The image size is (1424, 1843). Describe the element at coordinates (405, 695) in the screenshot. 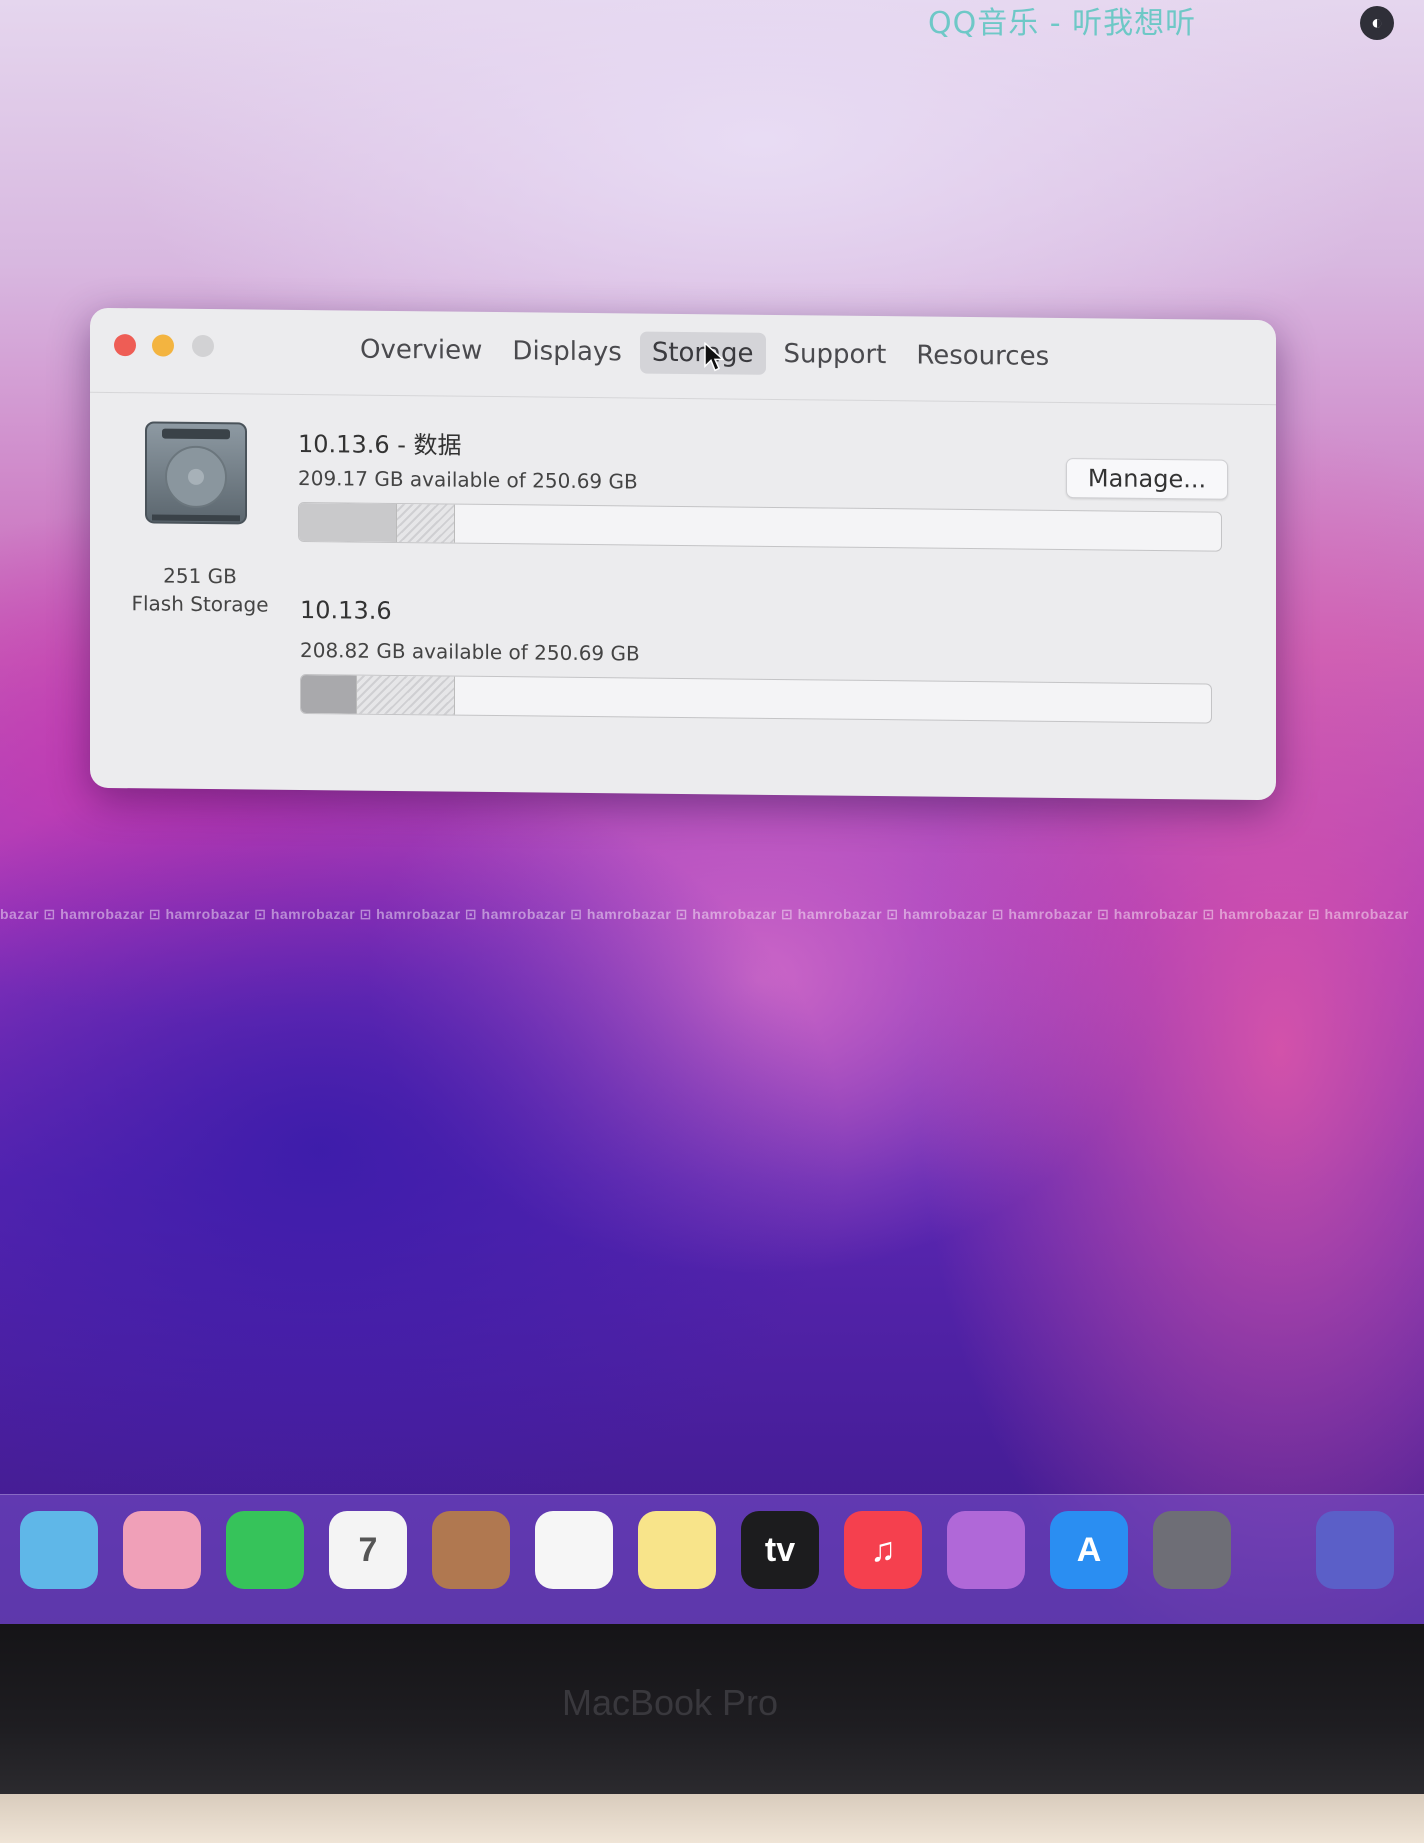

I see `volume-2-purgeable-segment` at that location.